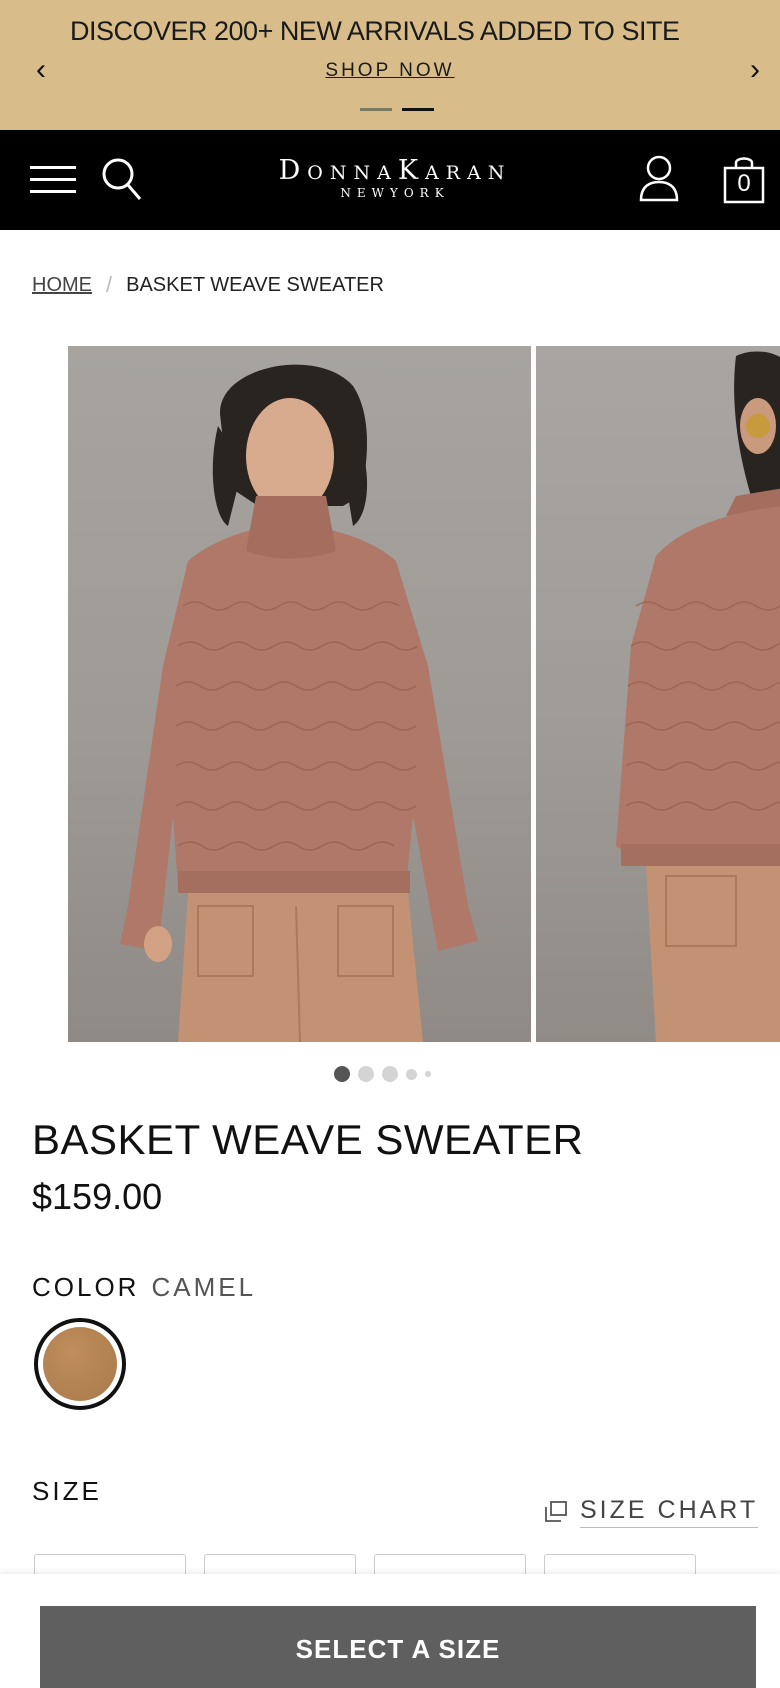  What do you see at coordinates (395, 170) in the screenshot?
I see `logo-wordmark: DonnaKaran` at bounding box center [395, 170].